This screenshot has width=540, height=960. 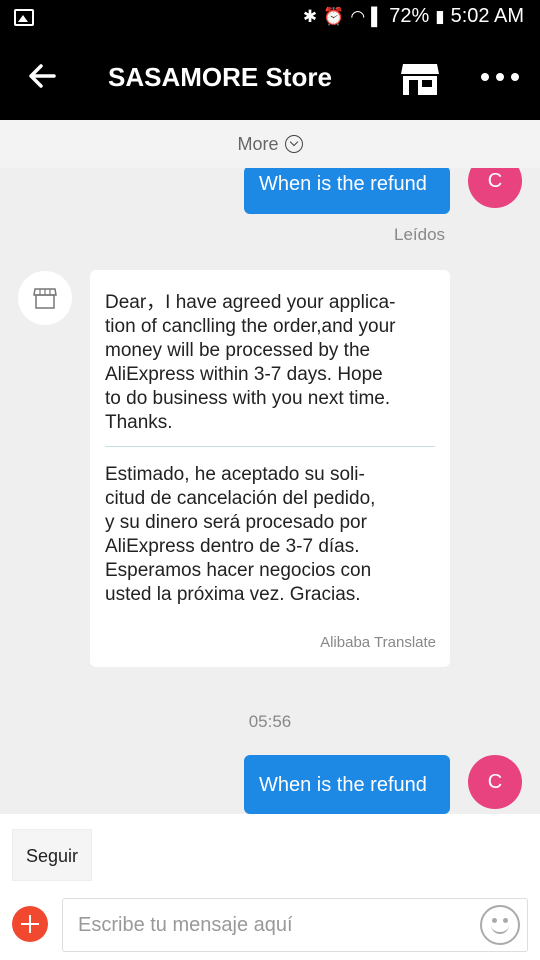 I want to click on wifi-icon: ◠, so click(x=358, y=16).